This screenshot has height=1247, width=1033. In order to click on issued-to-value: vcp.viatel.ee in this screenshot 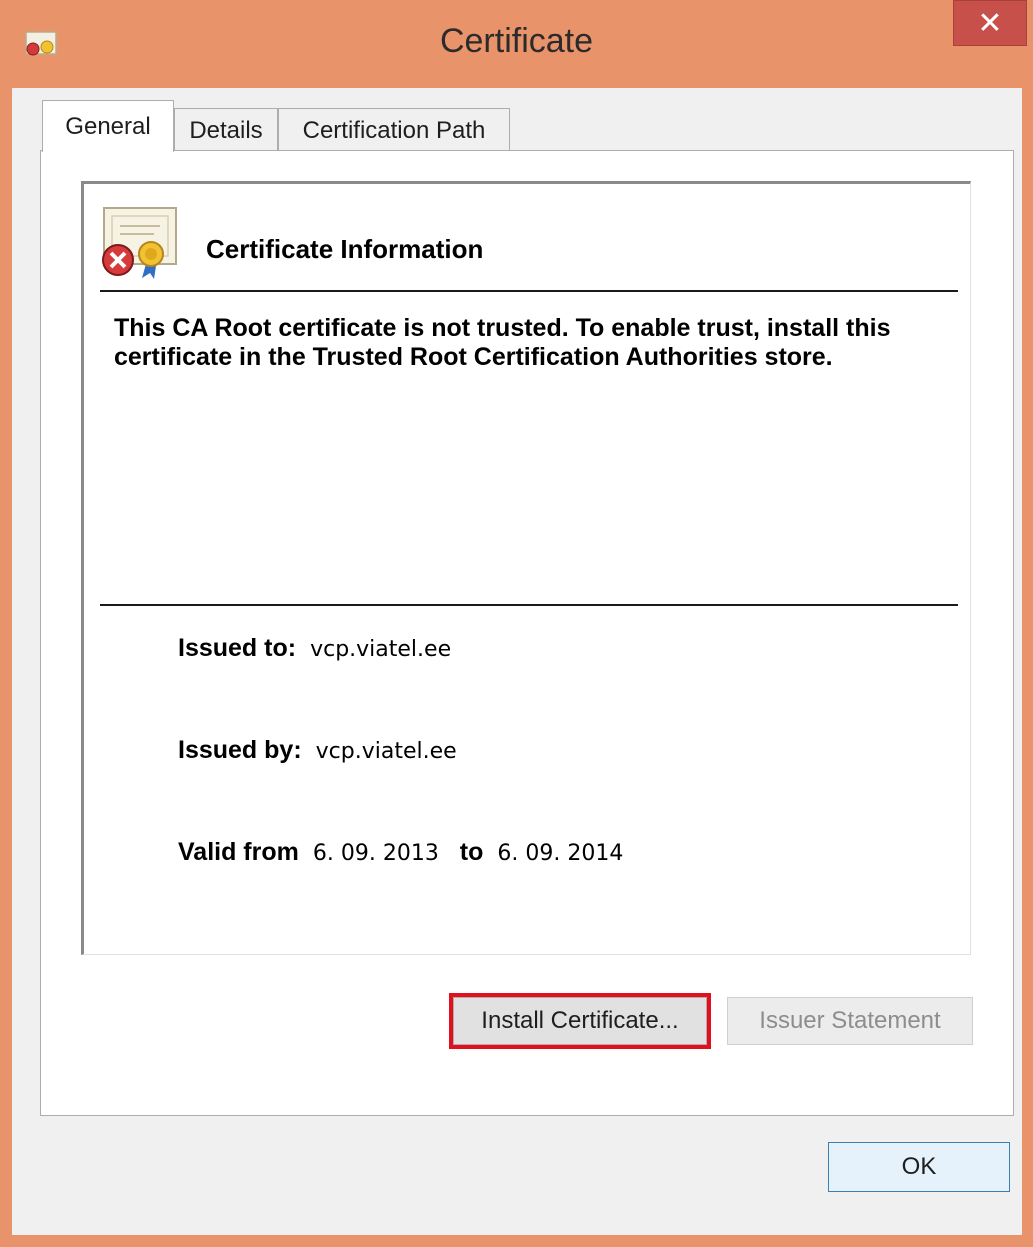, I will do `click(381, 649)`.